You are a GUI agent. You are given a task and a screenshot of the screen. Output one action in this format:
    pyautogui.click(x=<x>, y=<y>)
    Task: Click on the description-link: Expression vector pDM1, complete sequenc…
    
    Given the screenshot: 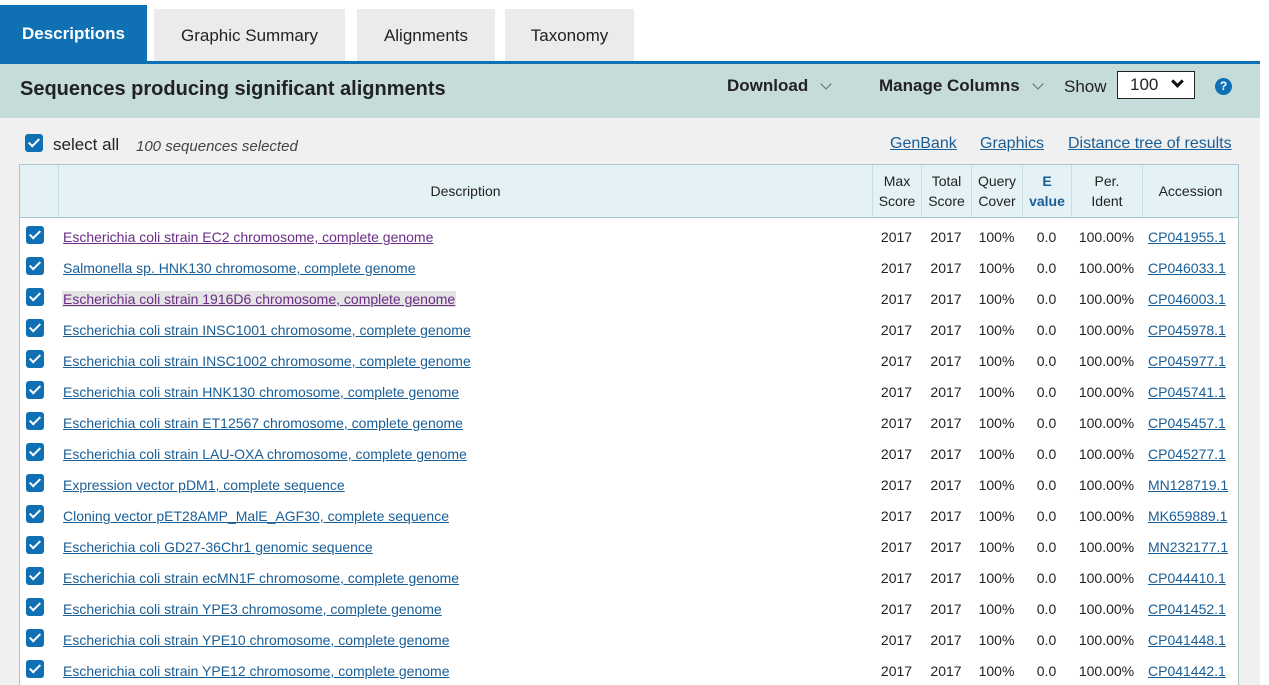 What is the action you would take?
    pyautogui.click(x=204, y=485)
    